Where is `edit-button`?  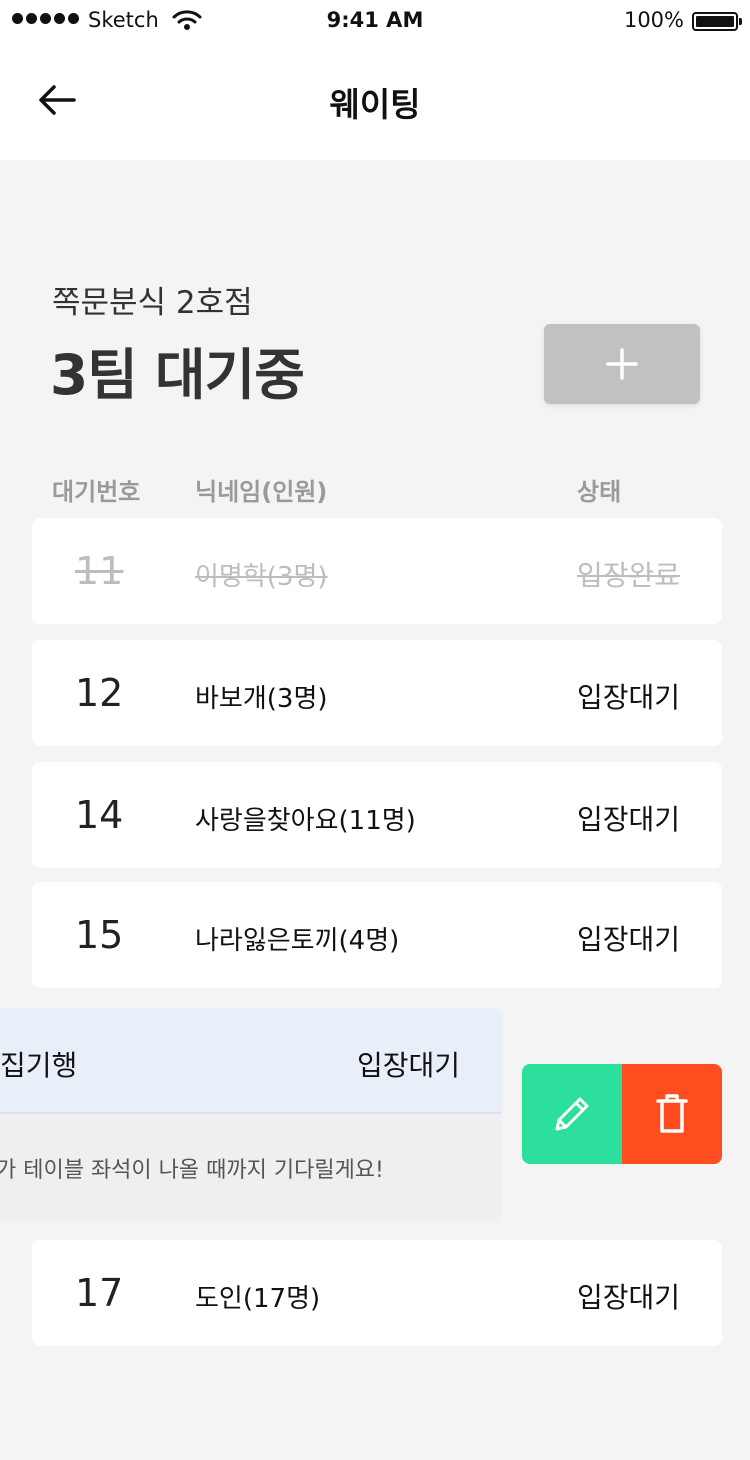 edit-button is located at coordinates (572, 1114).